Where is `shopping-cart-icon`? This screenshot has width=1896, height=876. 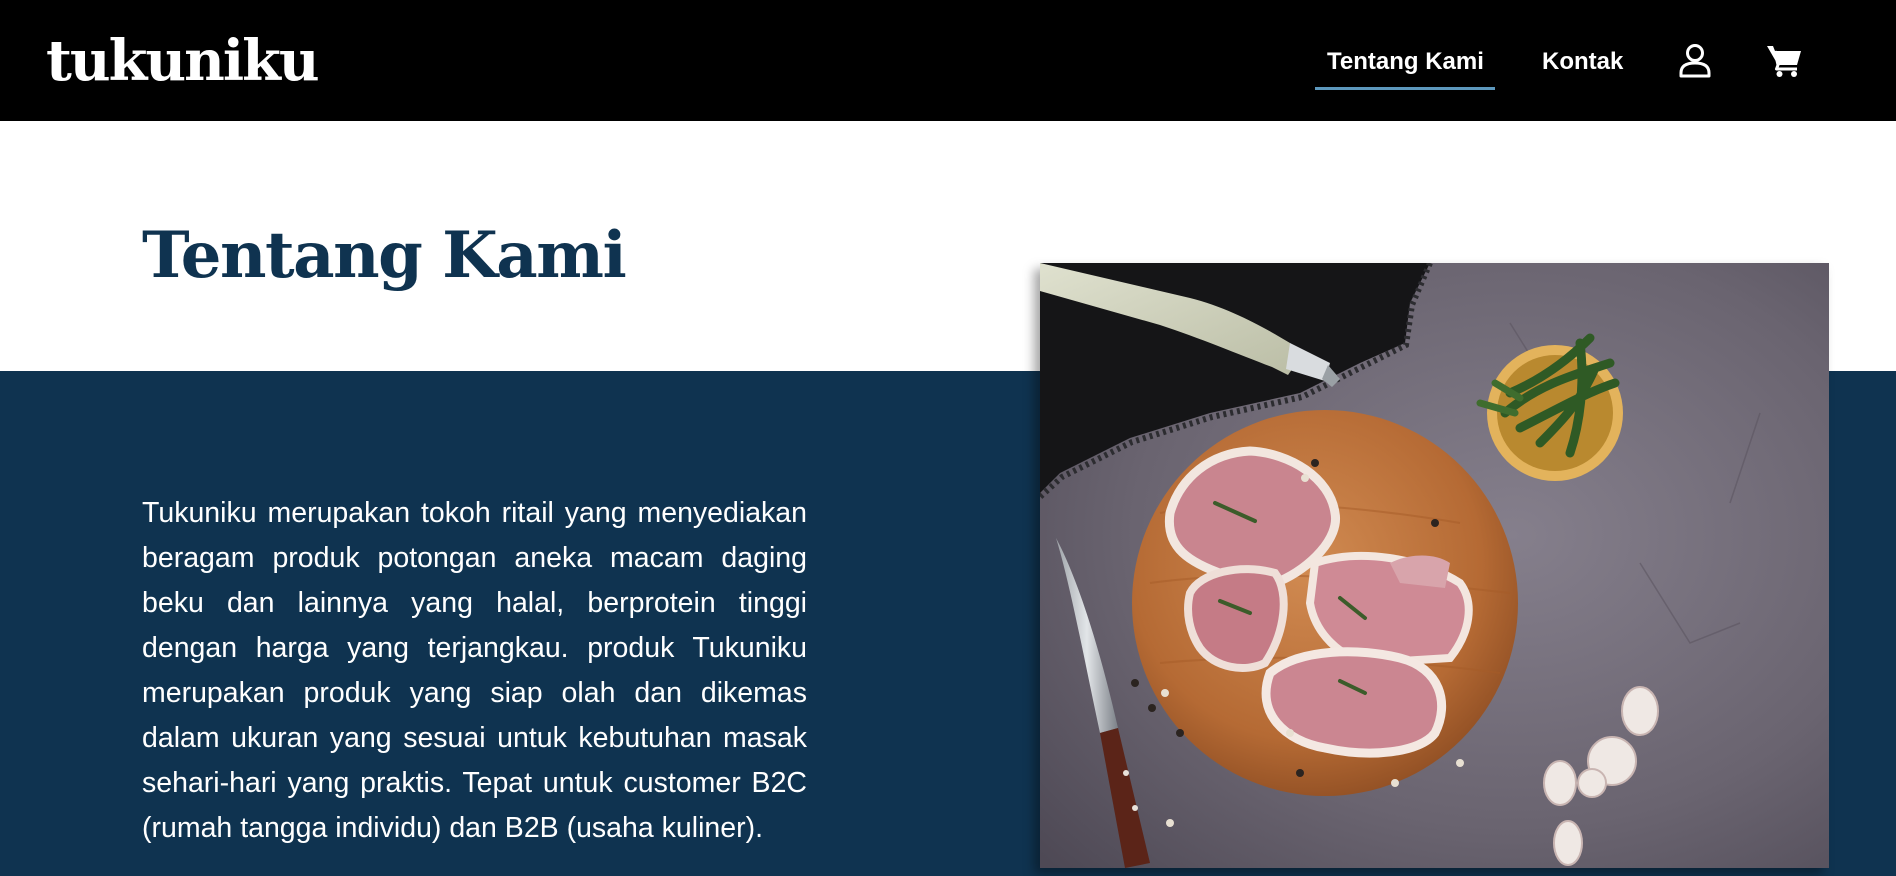 shopping-cart-icon is located at coordinates (1784, 60).